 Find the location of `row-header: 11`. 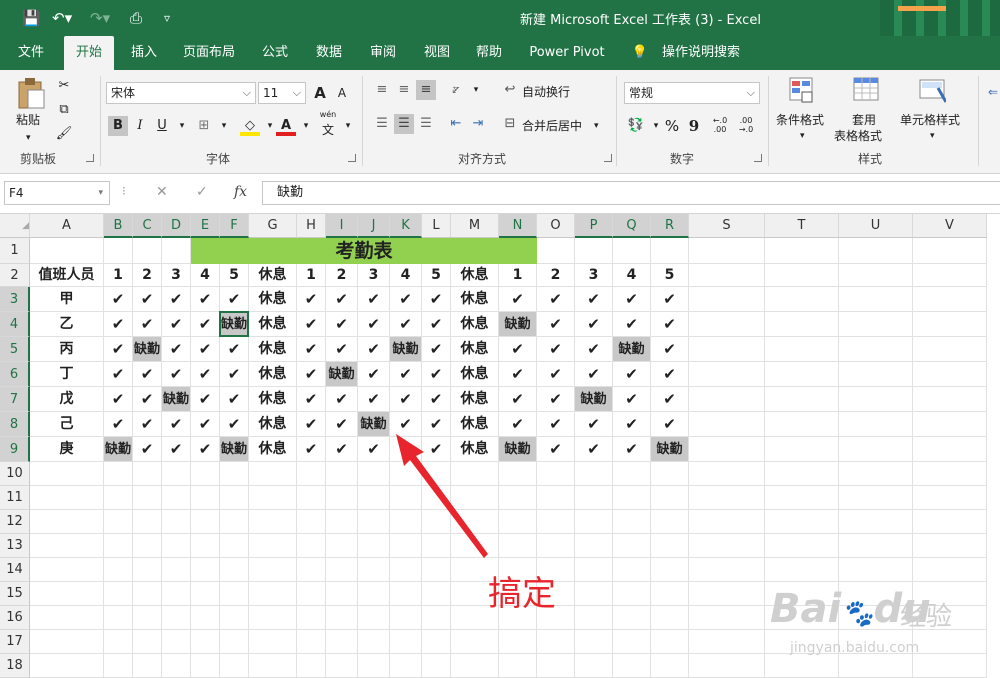

row-header: 11 is located at coordinates (15, 498).